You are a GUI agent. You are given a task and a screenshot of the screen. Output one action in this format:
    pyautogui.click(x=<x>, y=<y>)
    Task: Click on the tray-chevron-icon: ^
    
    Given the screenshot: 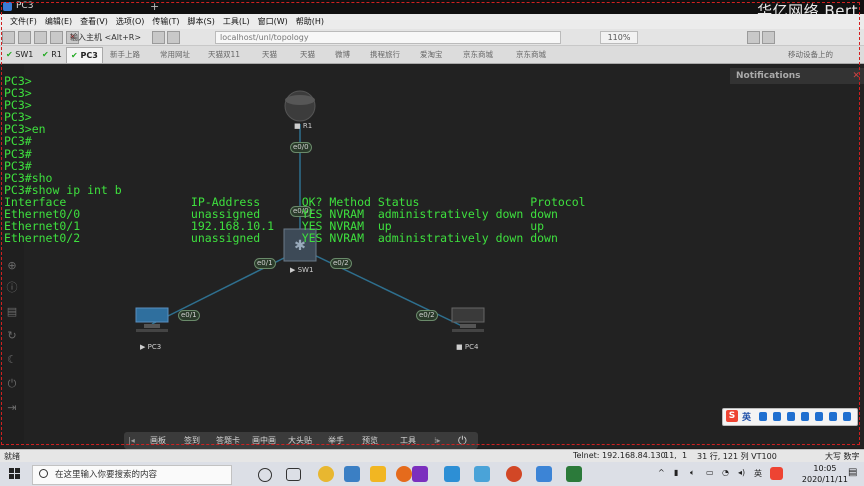 What is the action you would take?
    pyautogui.click(x=661, y=472)
    